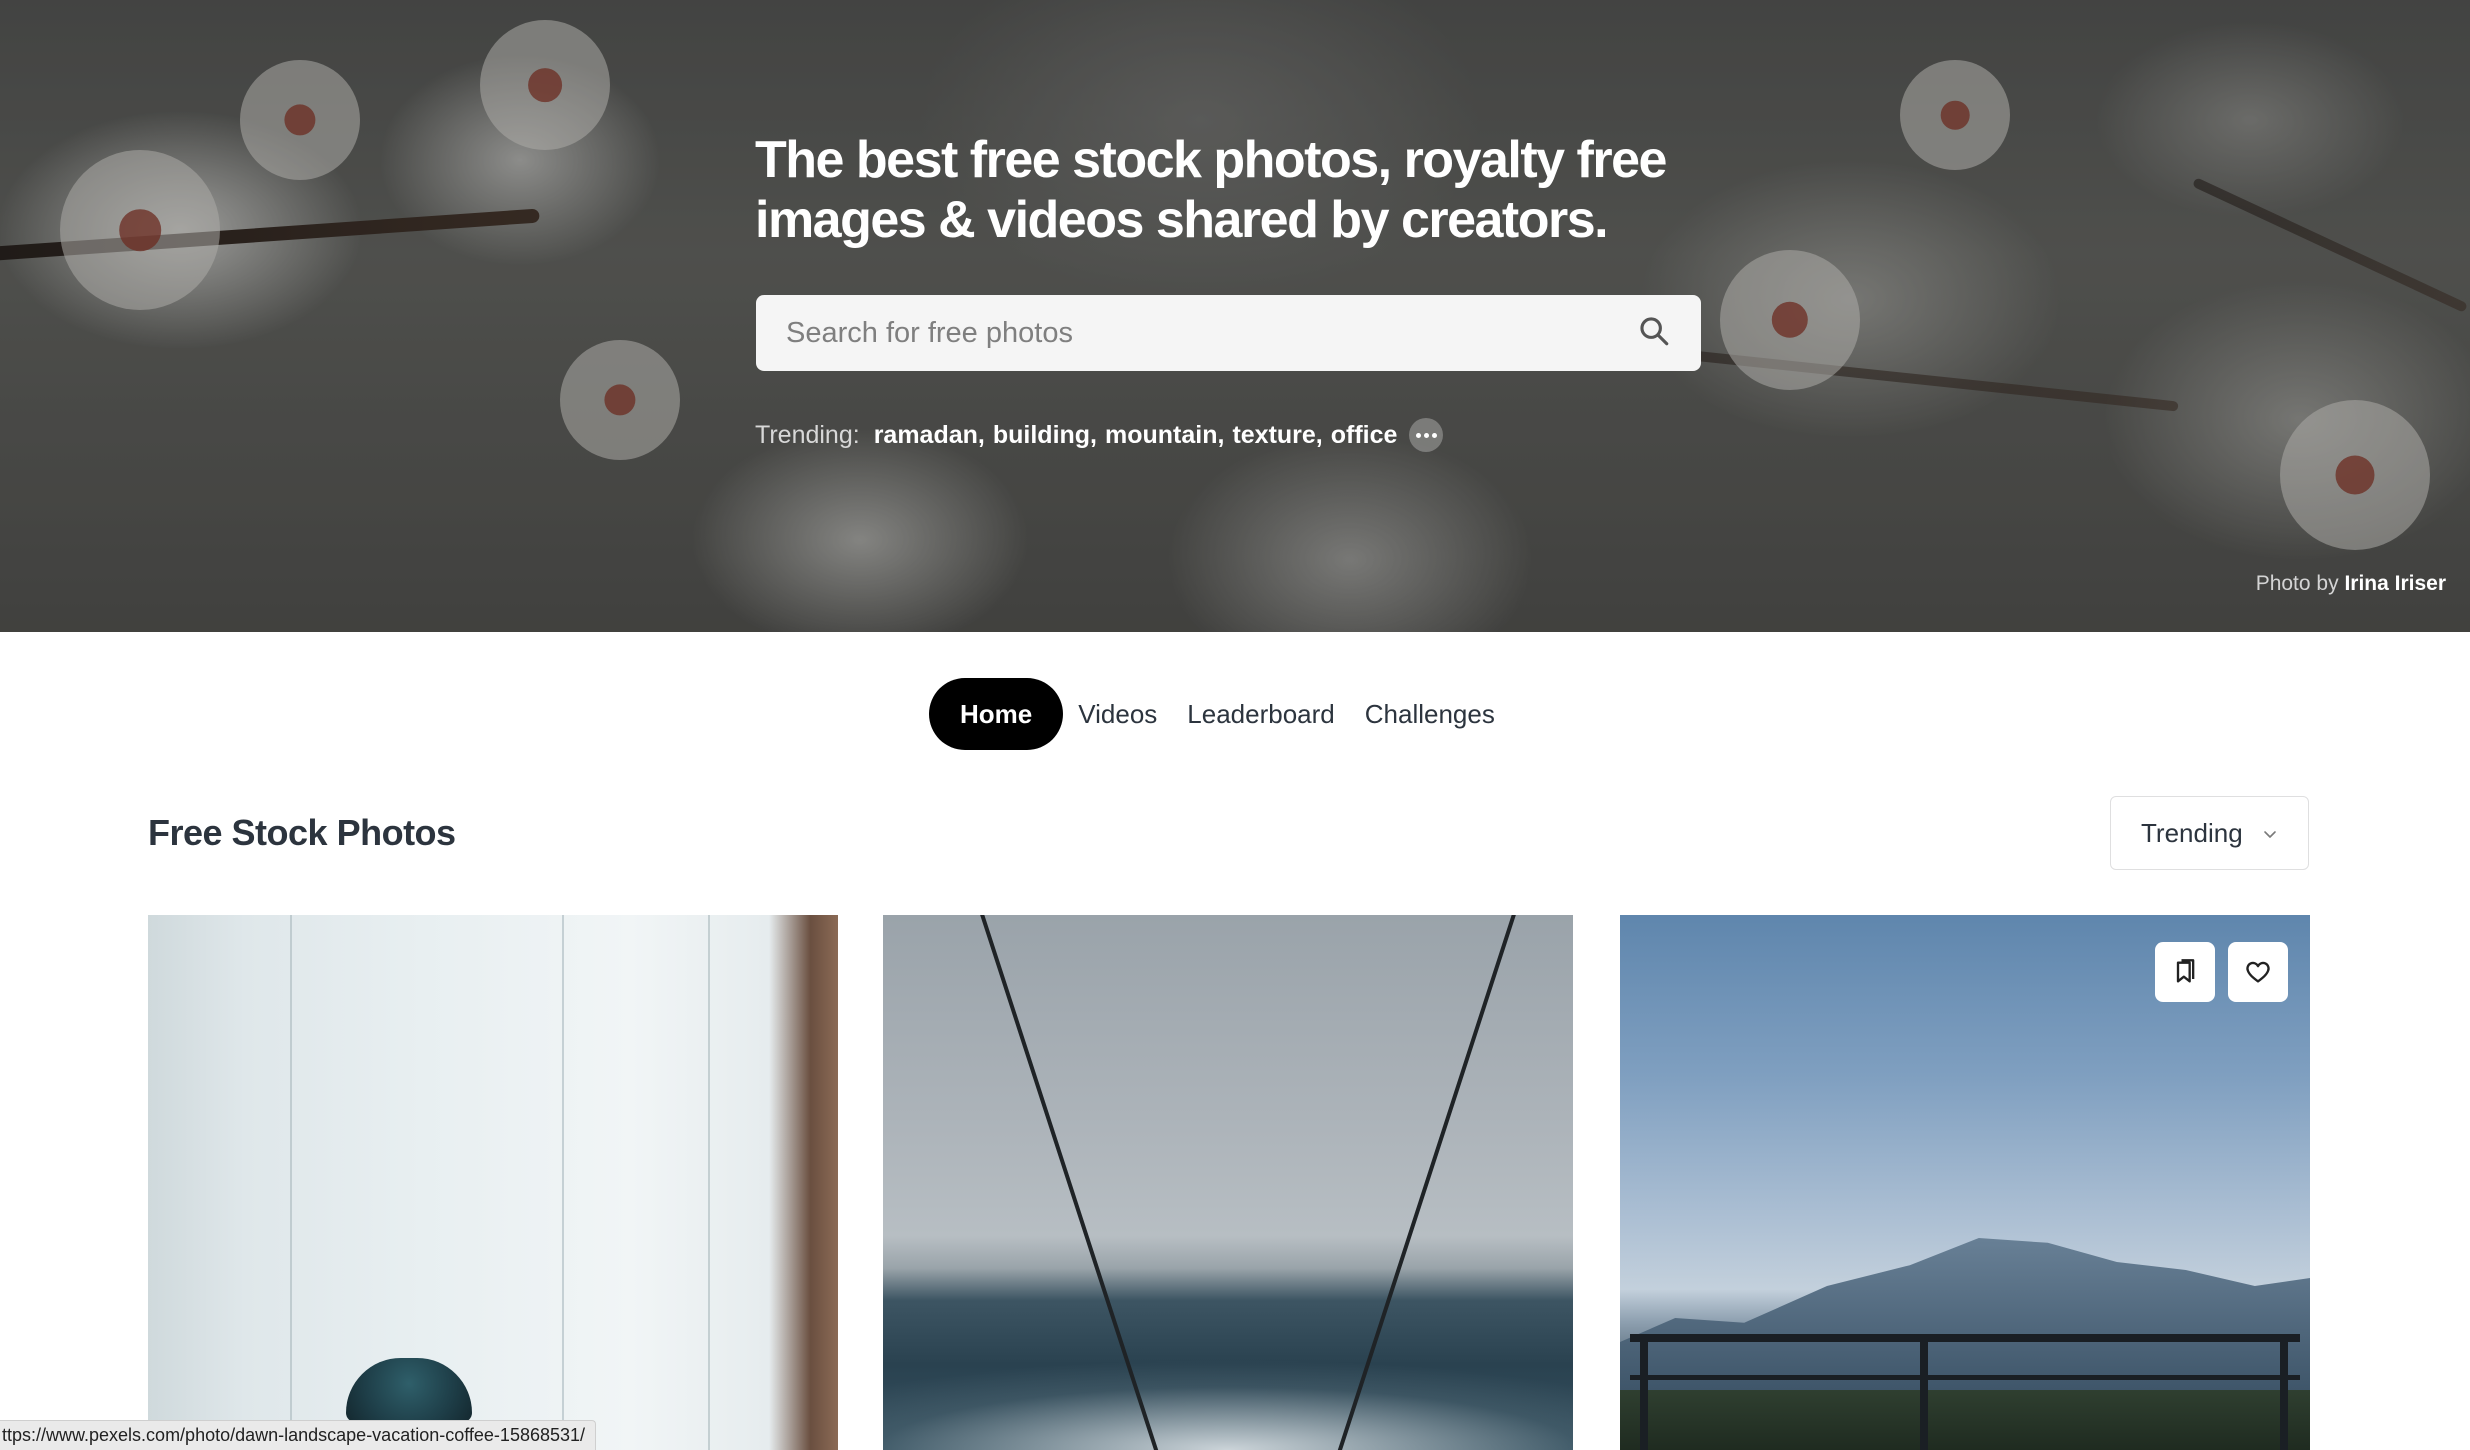 The height and width of the screenshot is (1450, 2470). Describe the element at coordinates (2395, 583) in the screenshot. I see `credit-author-link: Irina Iriser` at that location.